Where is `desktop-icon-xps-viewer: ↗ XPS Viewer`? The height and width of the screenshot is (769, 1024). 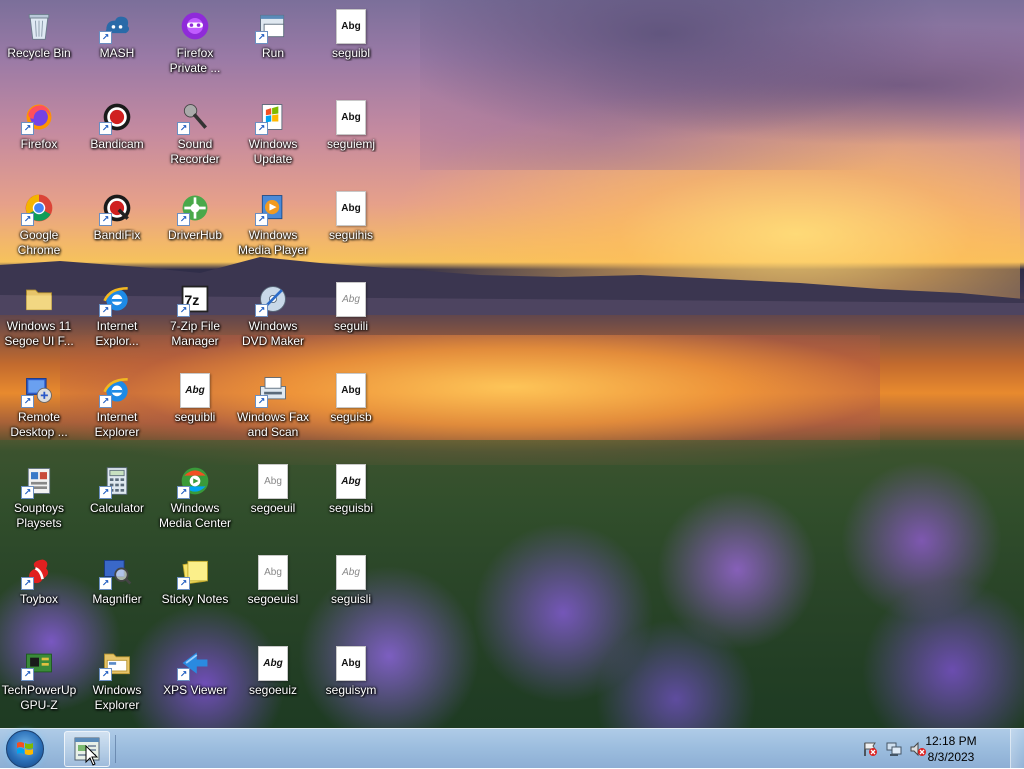
desktop-icon-xps-viewer: ↗ XPS Viewer is located at coordinates (195, 683).